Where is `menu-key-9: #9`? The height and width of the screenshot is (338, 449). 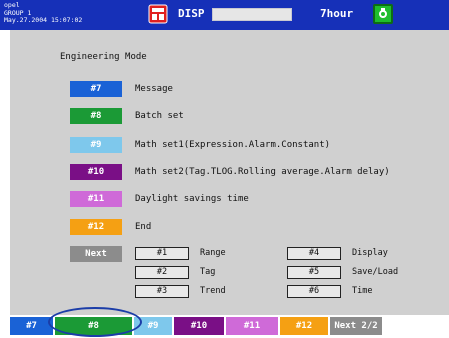
menu-key-9: #9 is located at coordinates (96, 145).